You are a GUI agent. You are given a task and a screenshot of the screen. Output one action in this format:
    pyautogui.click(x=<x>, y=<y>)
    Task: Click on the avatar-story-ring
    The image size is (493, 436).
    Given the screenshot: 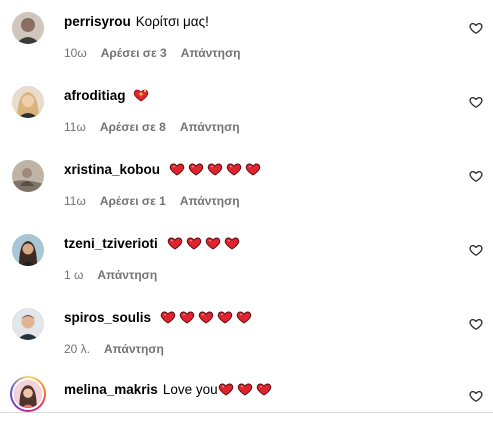 What is the action you would take?
    pyautogui.click(x=28, y=394)
    